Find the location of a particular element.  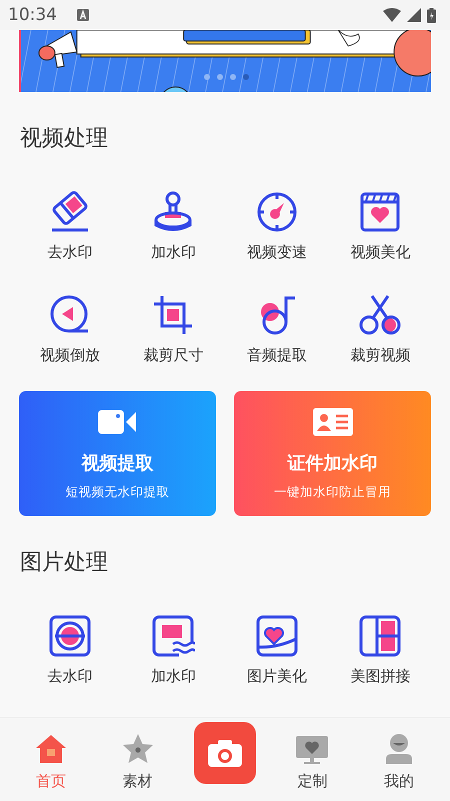

feature-card: 视频提取 短视频无水印提取 is located at coordinates (117, 453).